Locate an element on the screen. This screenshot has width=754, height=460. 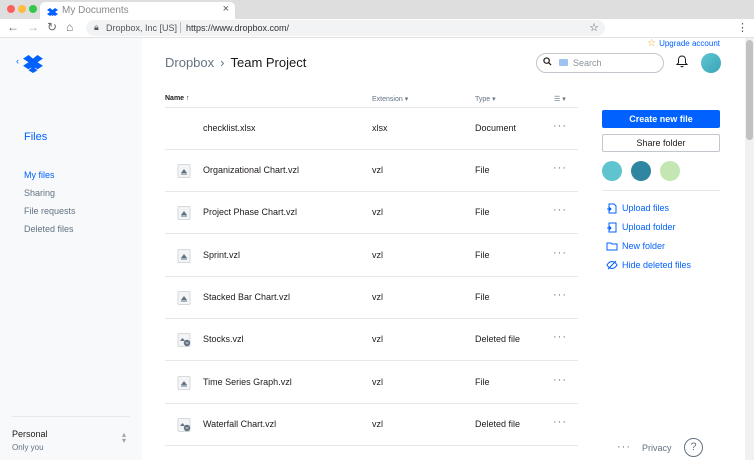
file-name: Sprint.vzl is located at coordinates (221, 255).